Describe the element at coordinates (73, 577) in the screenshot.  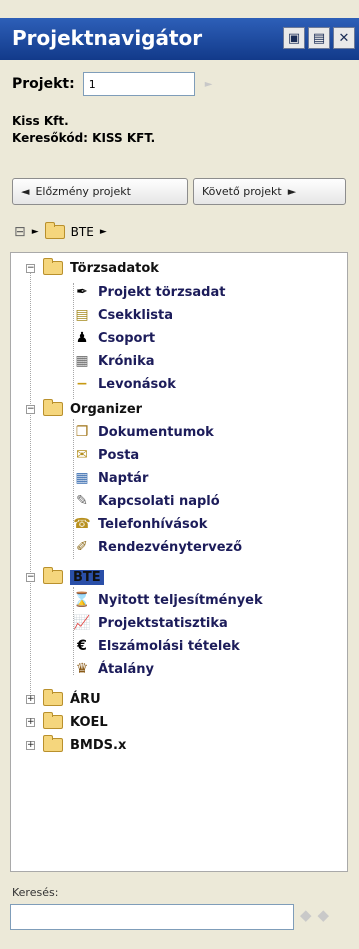
I see `tree-group-bte: BTE` at that location.